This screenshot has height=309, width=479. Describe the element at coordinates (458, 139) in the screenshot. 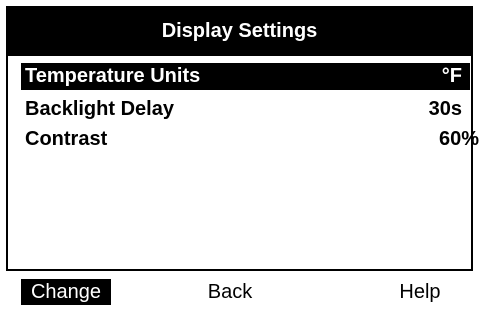

I see `menu-item-value: 60%` at that location.